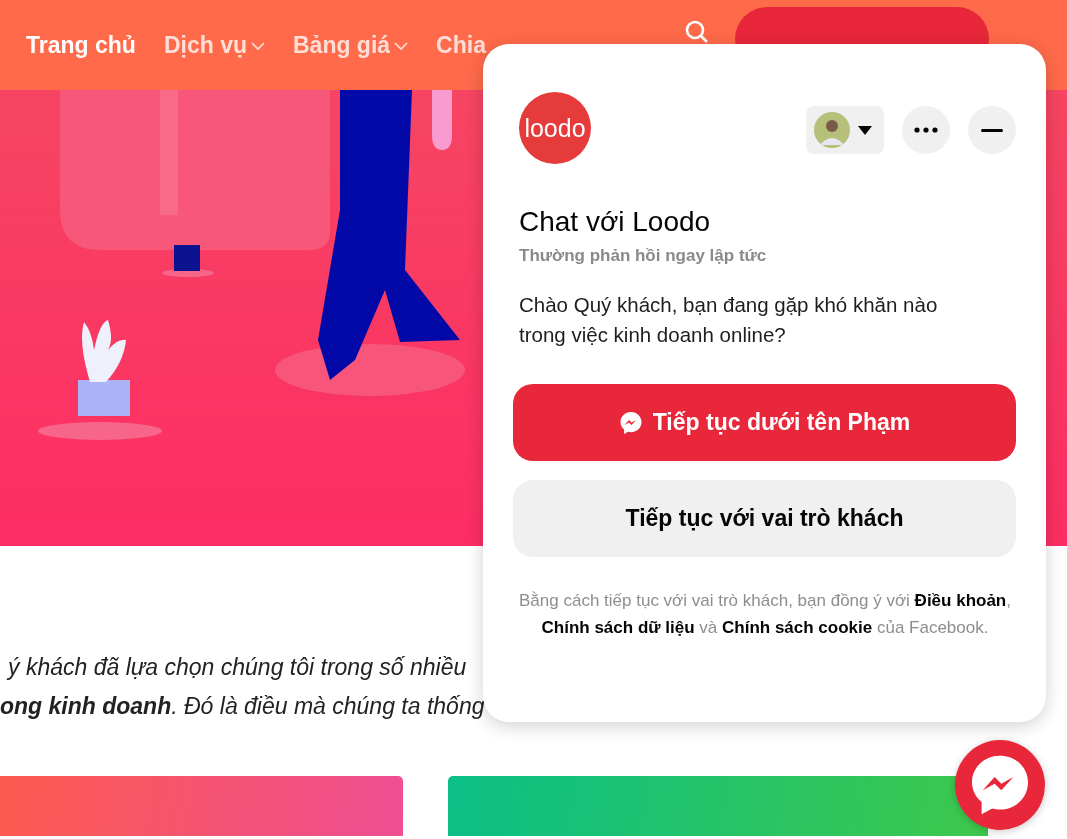 This screenshot has width=1067, height=839. I want to click on caret-icon, so click(865, 130).